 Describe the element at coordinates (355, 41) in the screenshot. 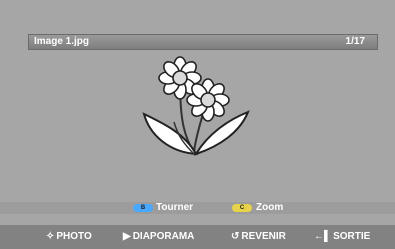

I see `image-counter: 1/17` at that location.